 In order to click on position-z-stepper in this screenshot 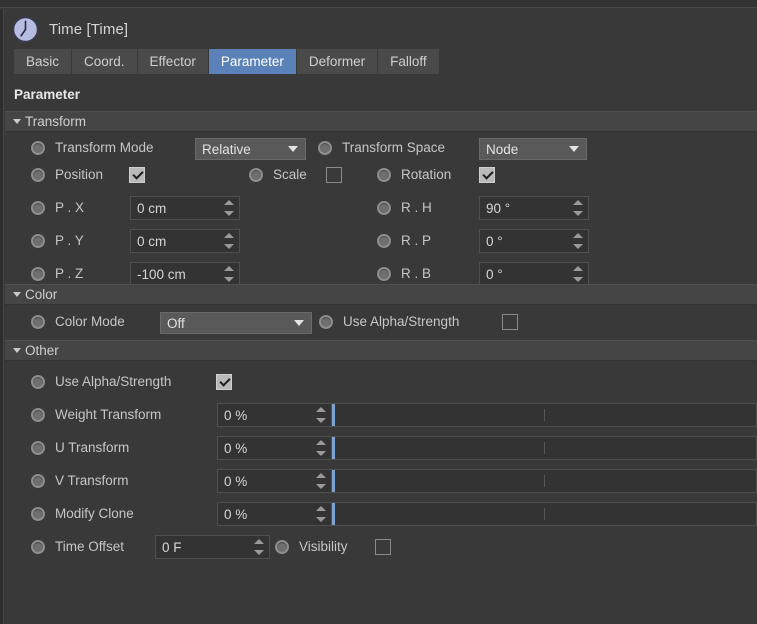, I will do `click(229, 274)`.